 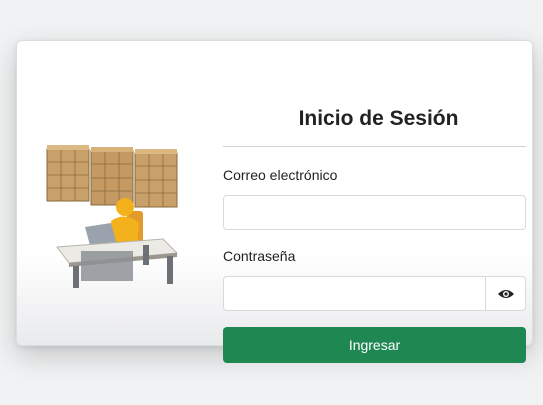 I want to click on password-group, so click(x=374, y=293).